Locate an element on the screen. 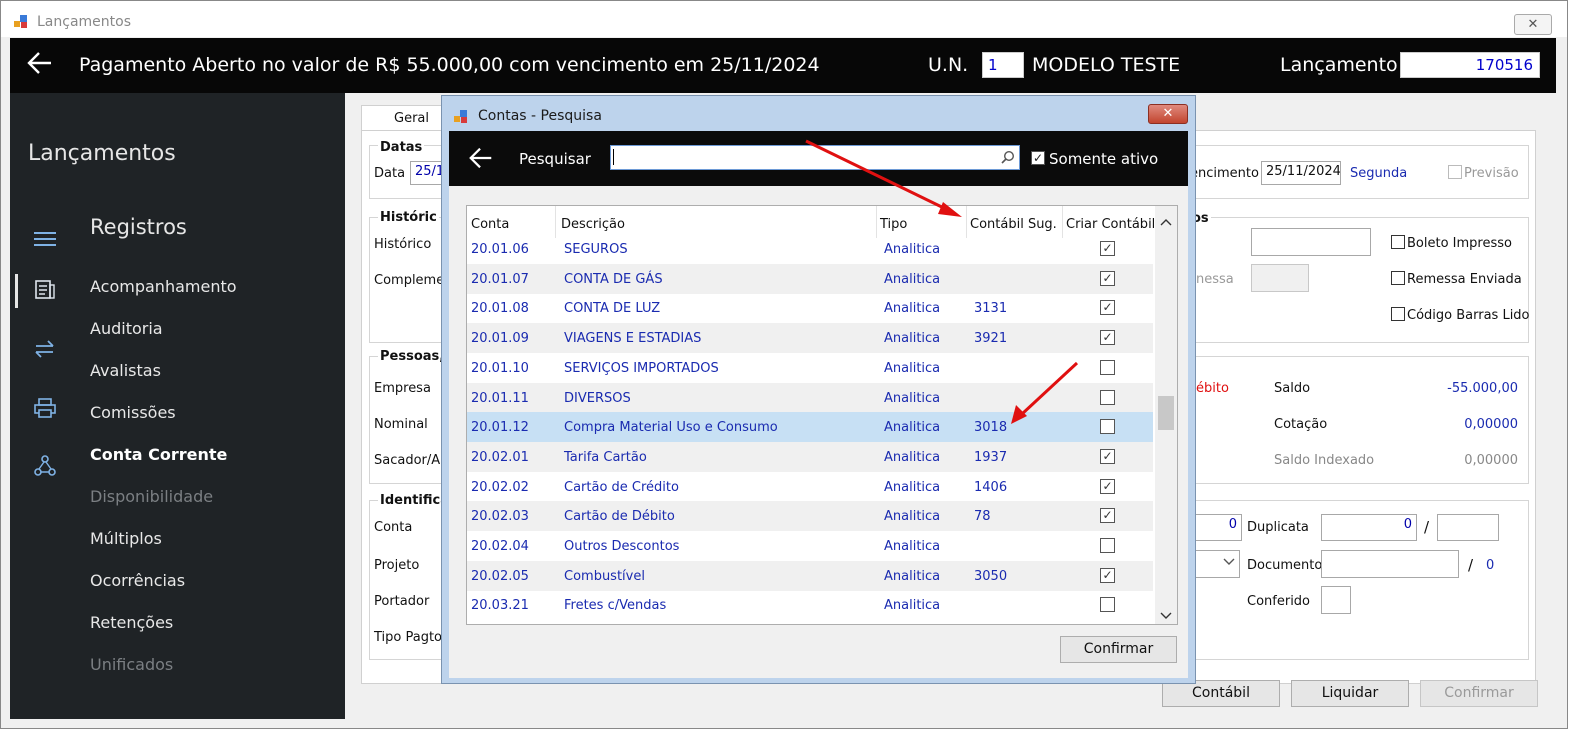 The image size is (1583, 736). annotation-arrows is located at coordinates (942, 281).